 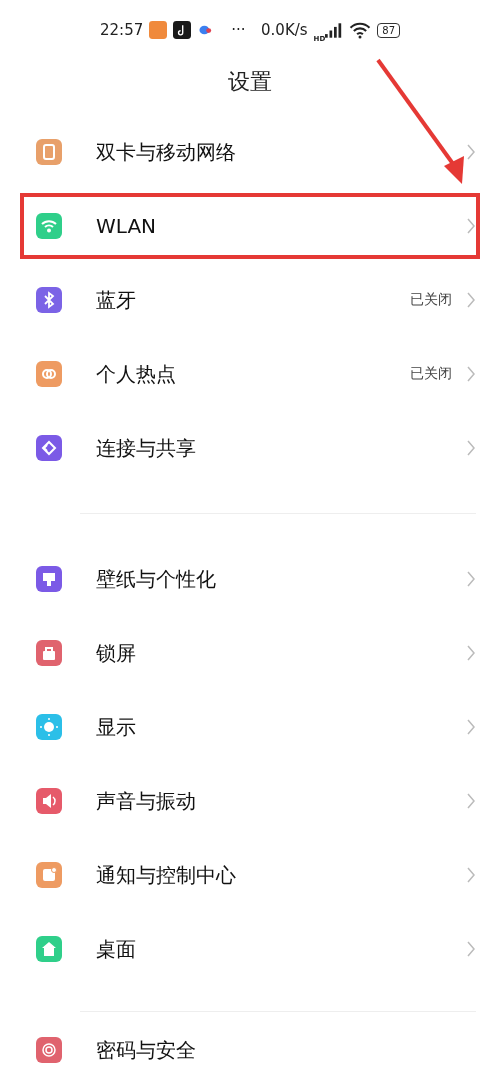 I want to click on item-label: 蓝牙, so click(x=116, y=300).